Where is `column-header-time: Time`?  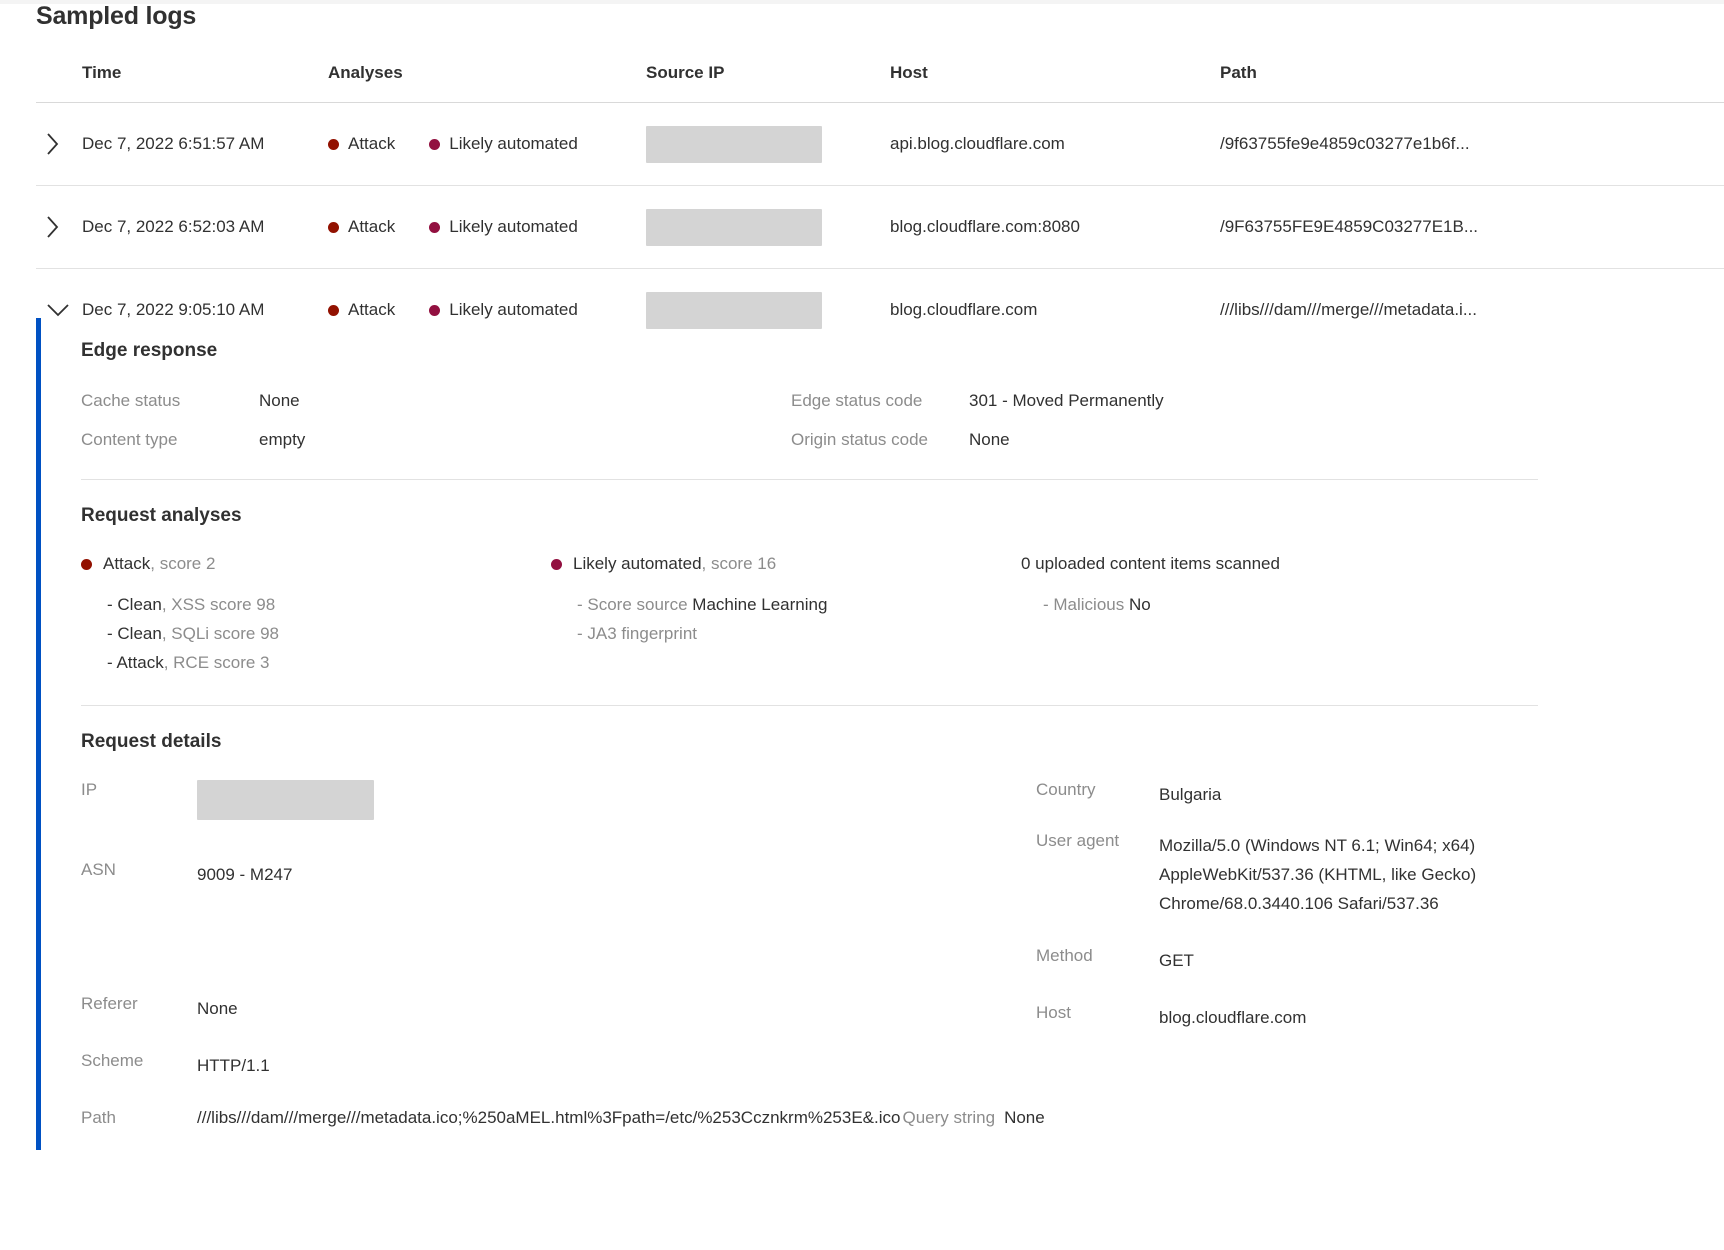
column-header-time: Time is located at coordinates (205, 70).